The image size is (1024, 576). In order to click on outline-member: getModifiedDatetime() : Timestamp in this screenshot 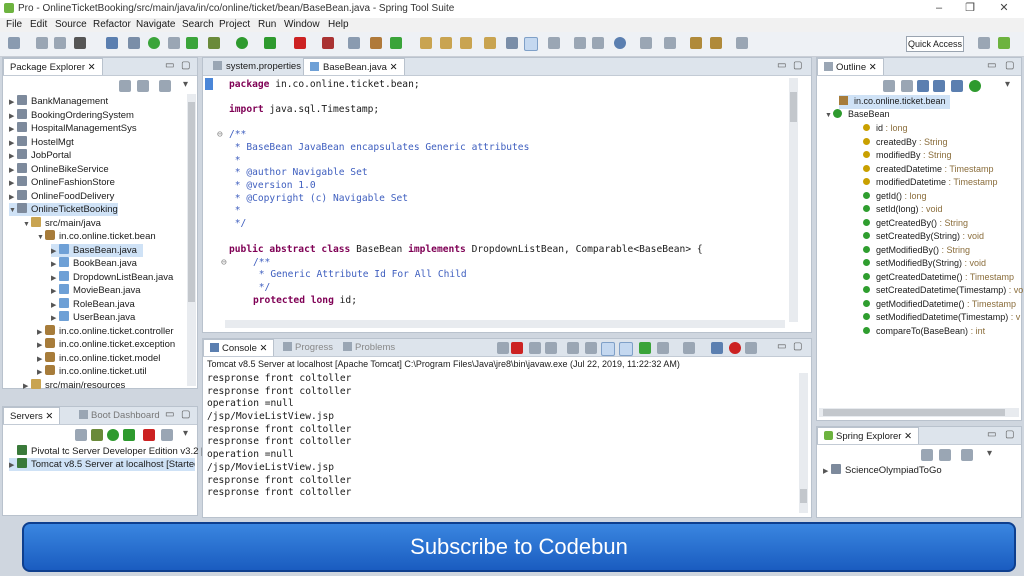, I will do `click(939, 305)`.